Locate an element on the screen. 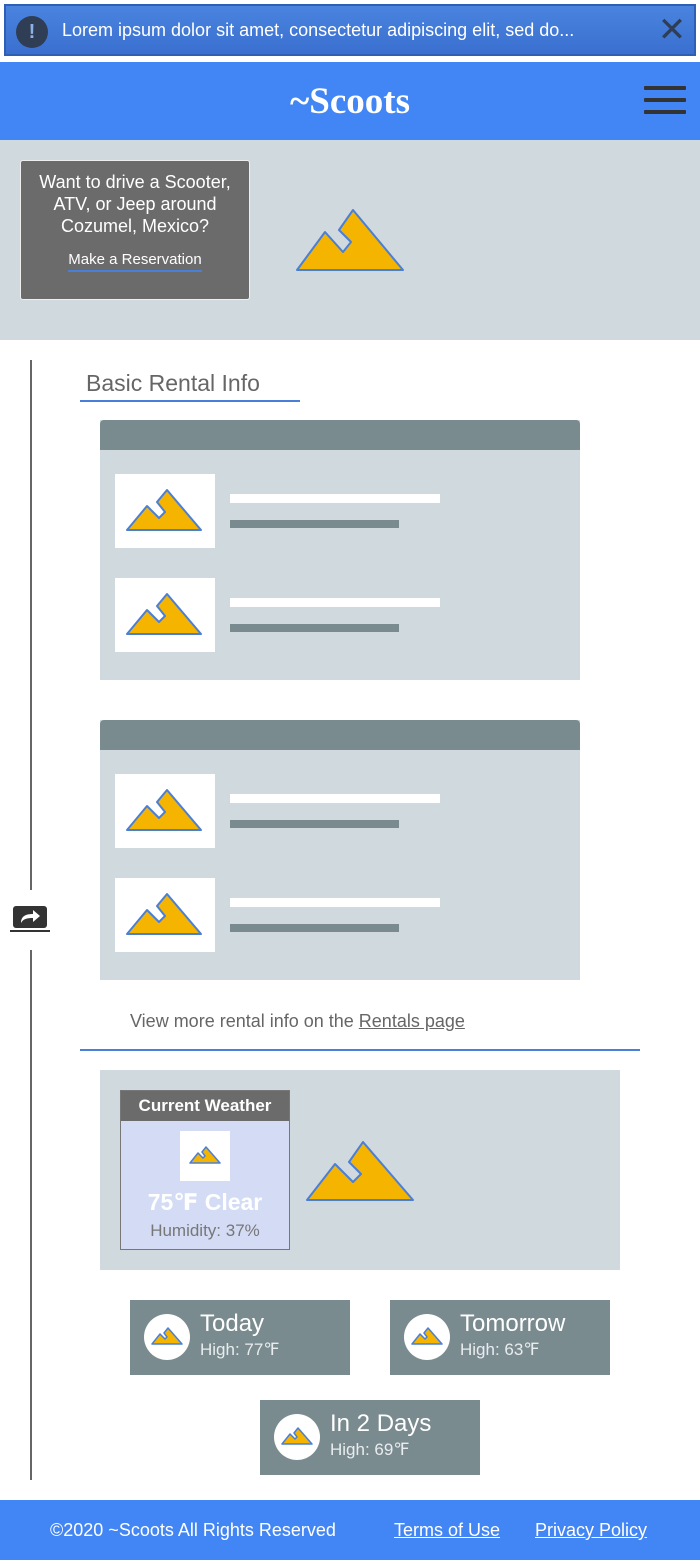 The height and width of the screenshot is (1560, 700). privacy-policy-link: Privacy Policy is located at coordinates (591, 1530).